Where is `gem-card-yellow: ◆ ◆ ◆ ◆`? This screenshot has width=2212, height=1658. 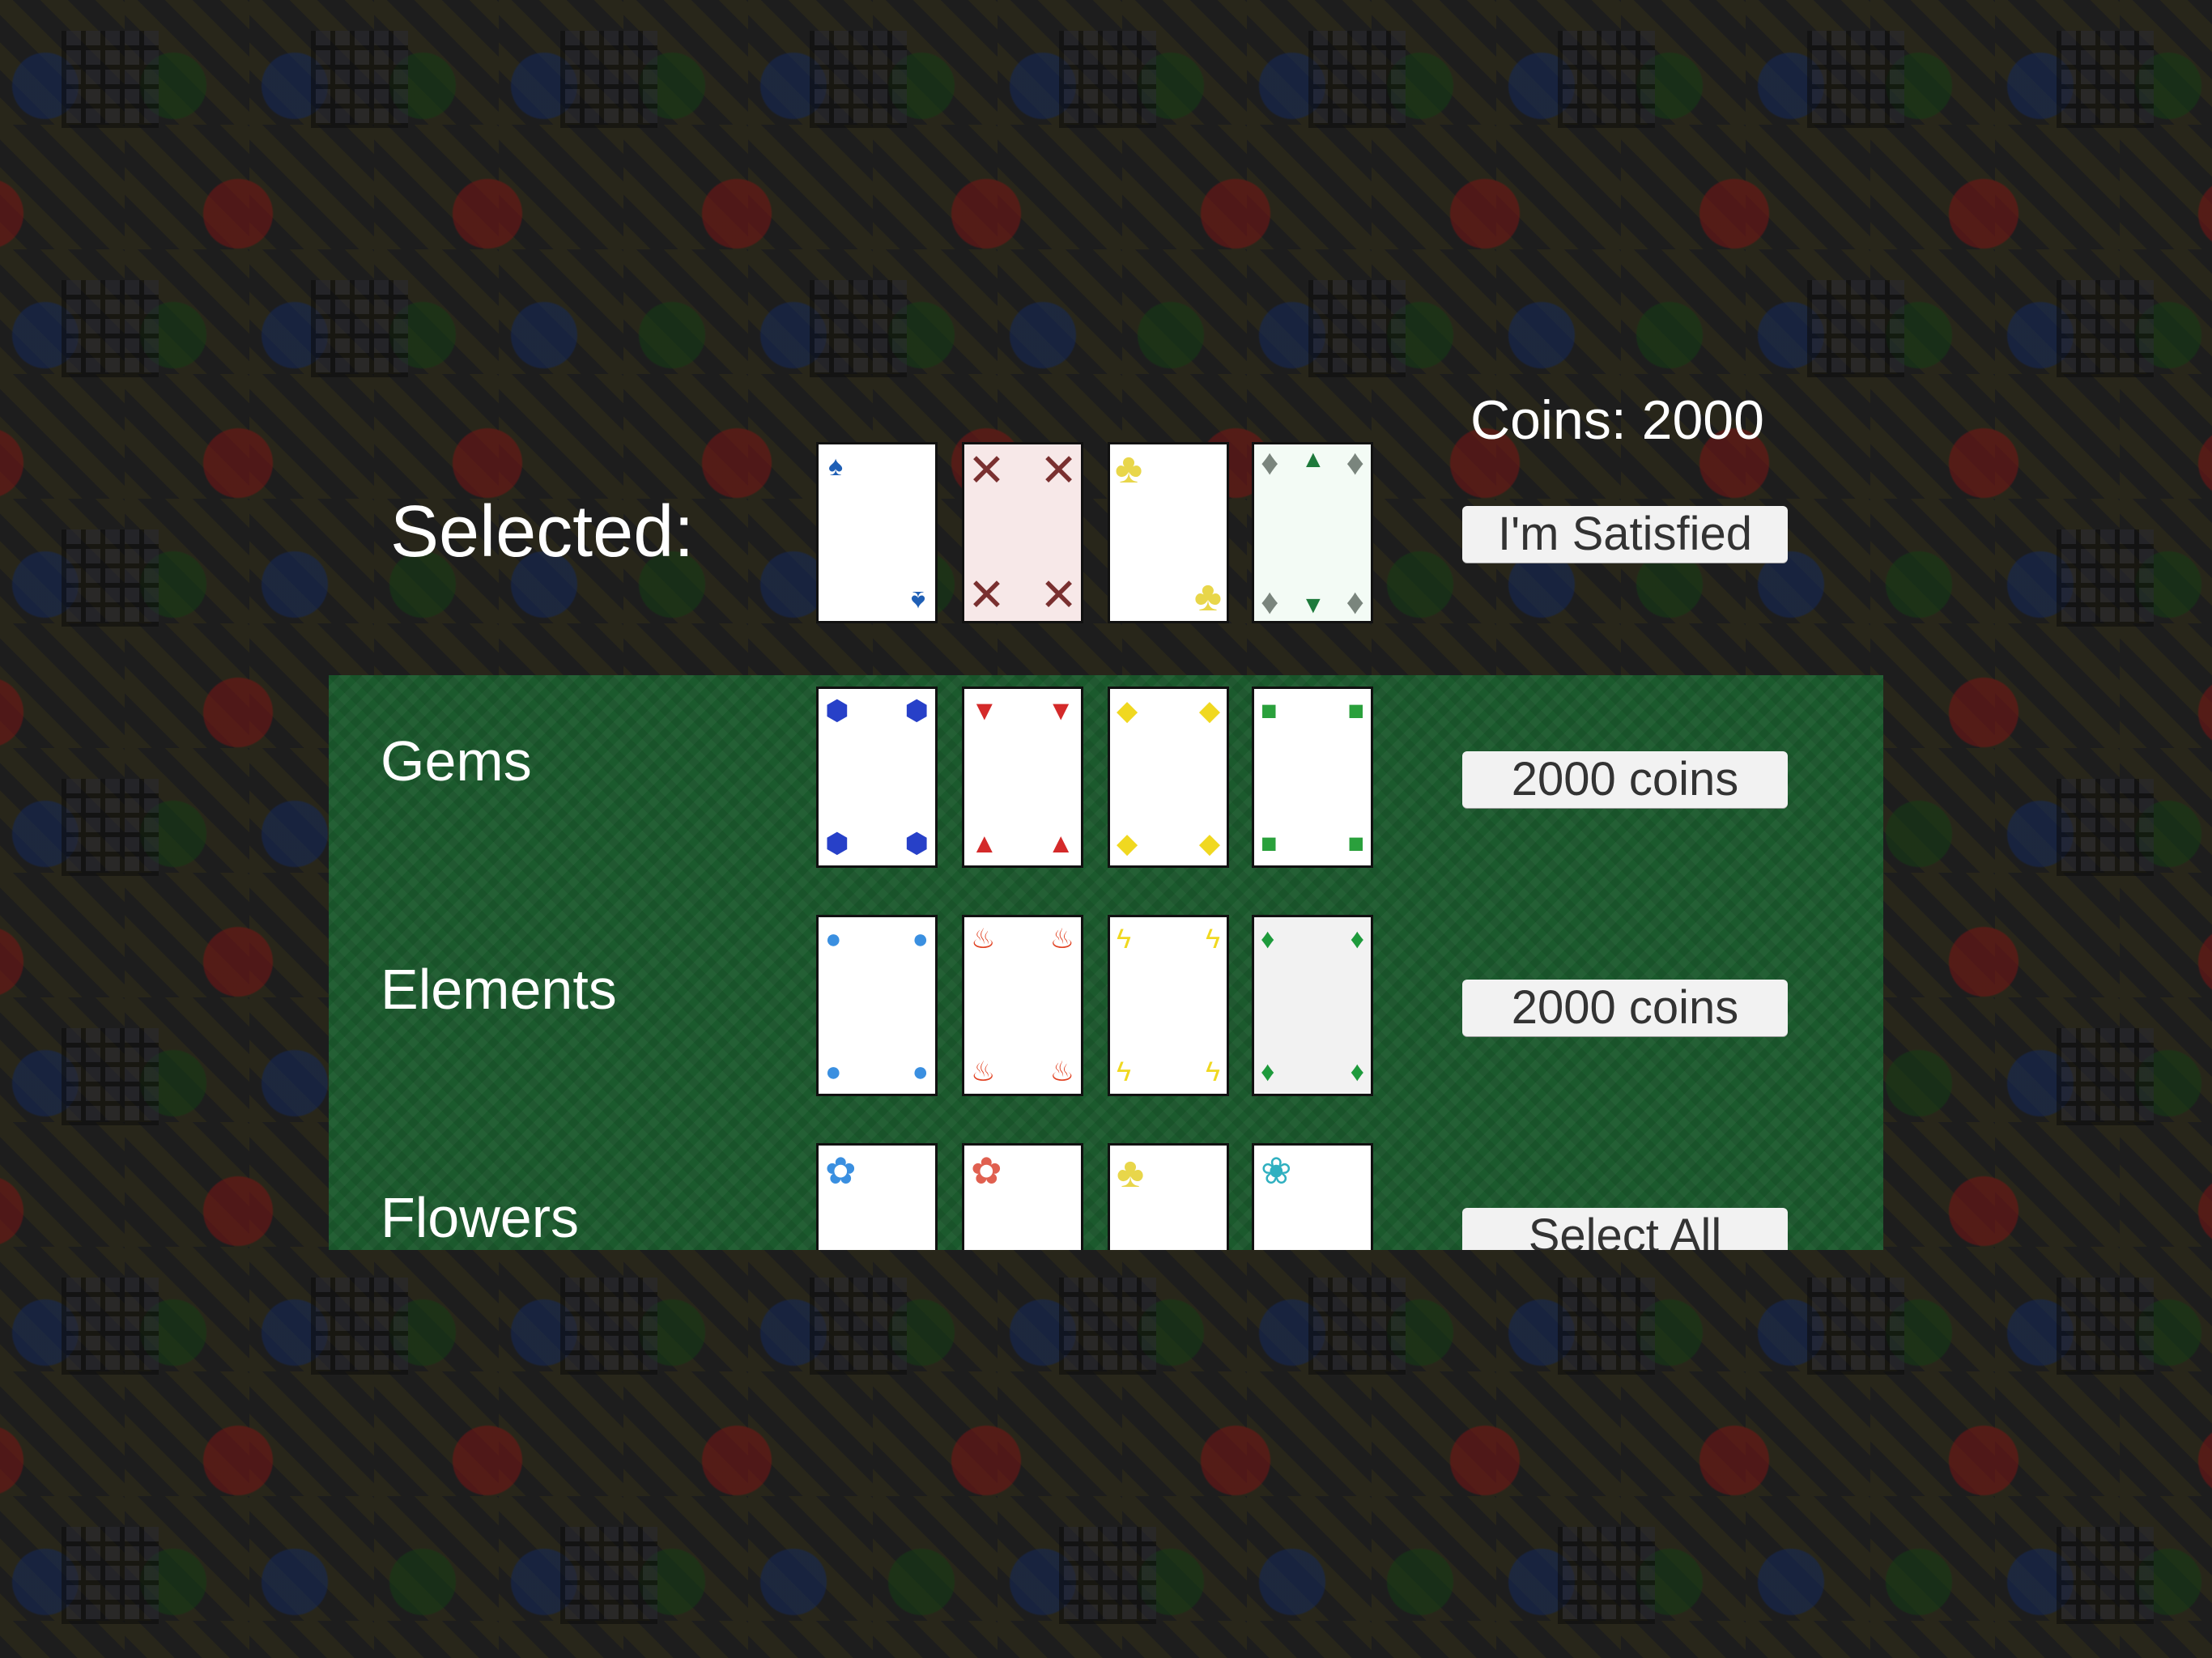
gem-card-yellow: ◆ ◆ ◆ ◆ is located at coordinates (1169, 777).